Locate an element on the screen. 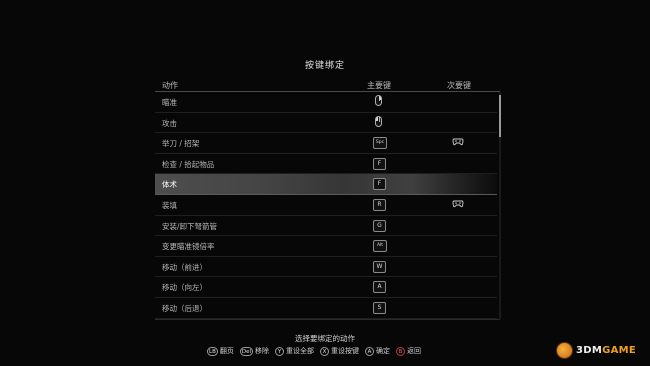 This screenshot has width=650, height=366. controller-button-icon: A is located at coordinates (369, 351).